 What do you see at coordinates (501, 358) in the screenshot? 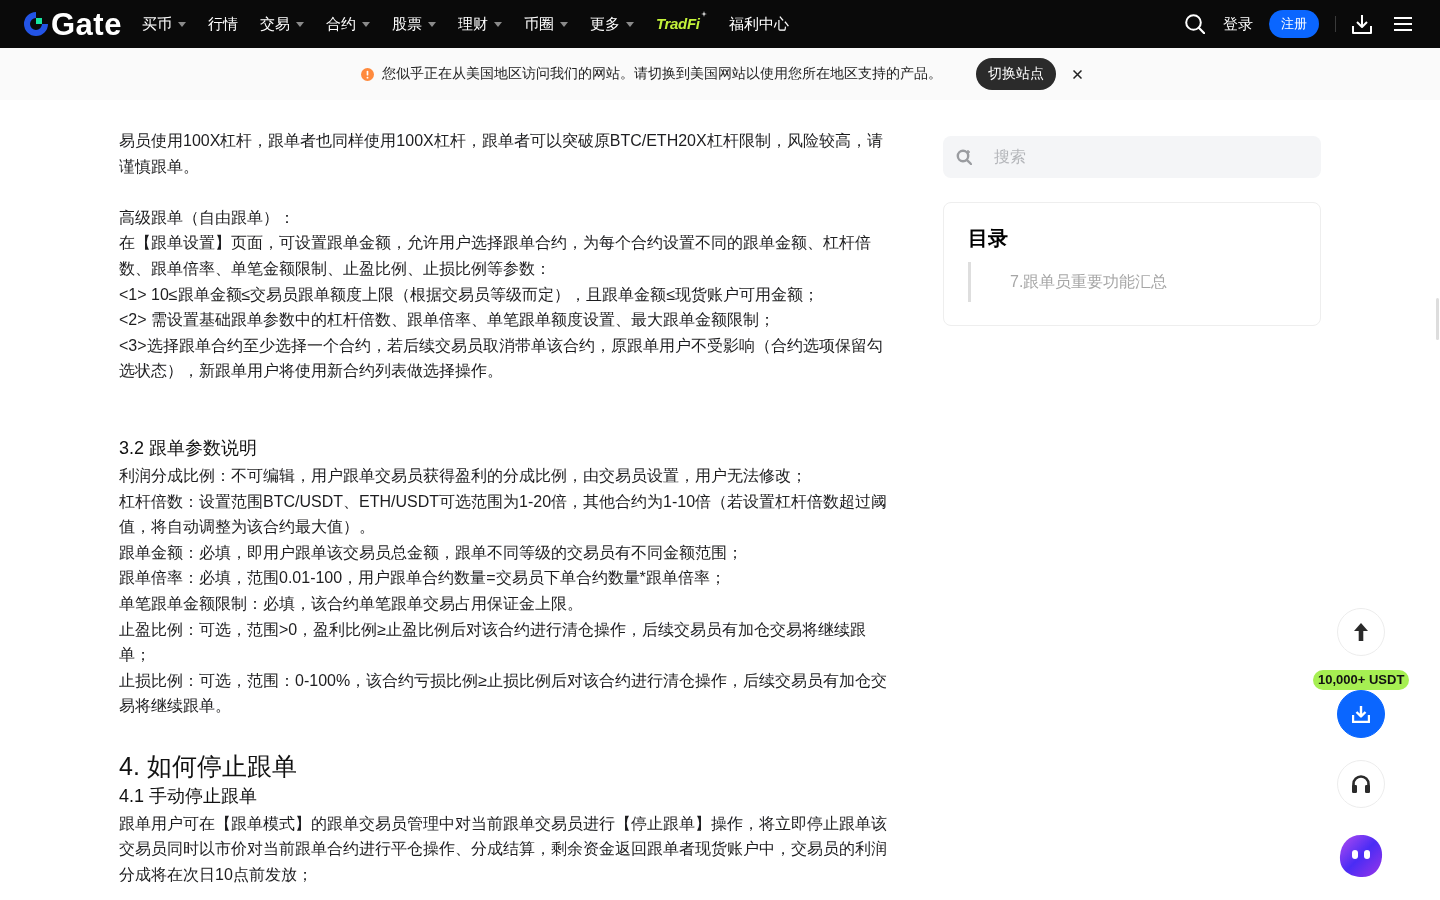
I see `article-paragraph: <3>选择跟单合约至少选择一个合约，若后续交易员取消带单该合约，原跟单用户不受影响（合约选项保留勾选状态），新跟单用户将使用新合约列表做选择操作。` at bounding box center [501, 358].